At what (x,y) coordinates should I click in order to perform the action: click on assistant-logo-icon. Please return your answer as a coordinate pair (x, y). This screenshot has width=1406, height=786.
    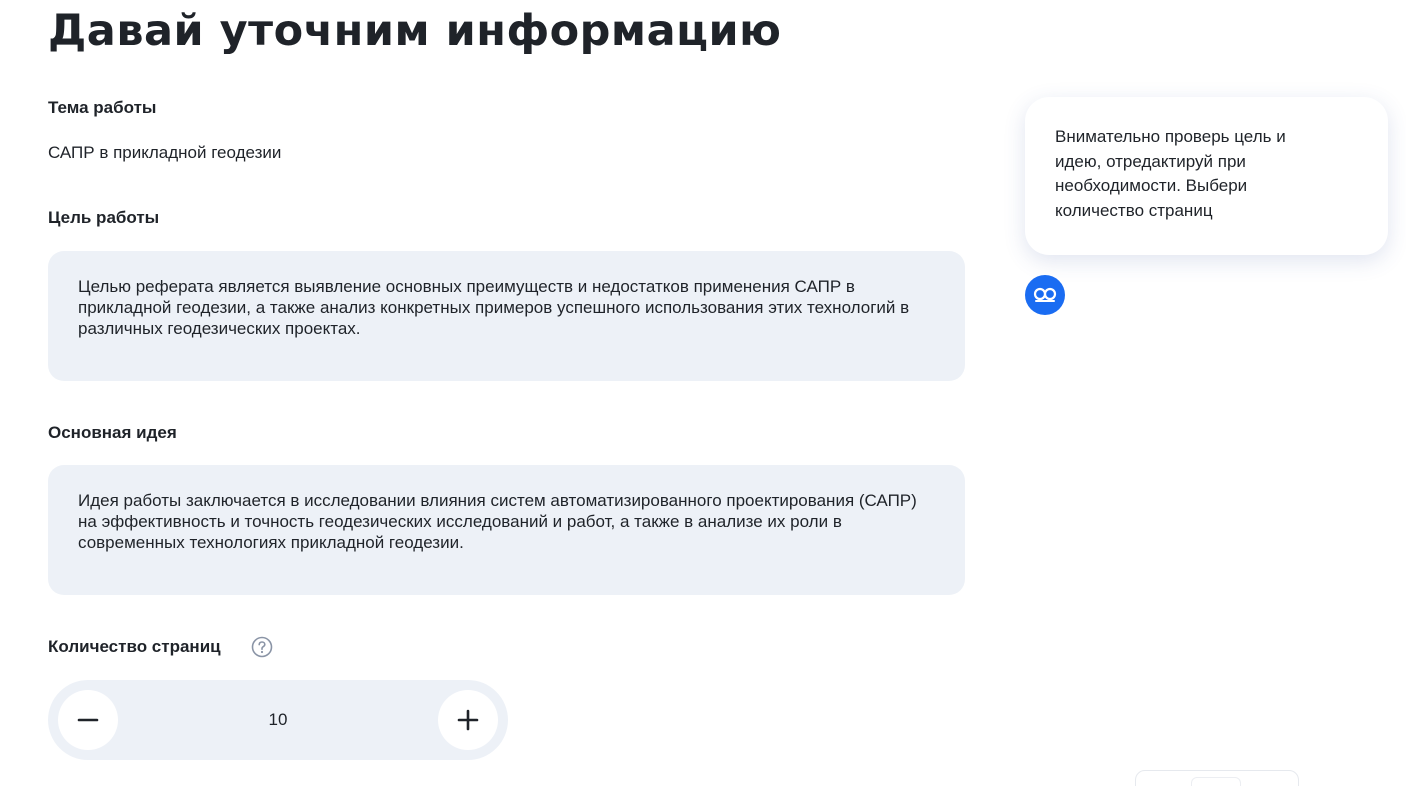
    Looking at the image, I should click on (1045, 294).